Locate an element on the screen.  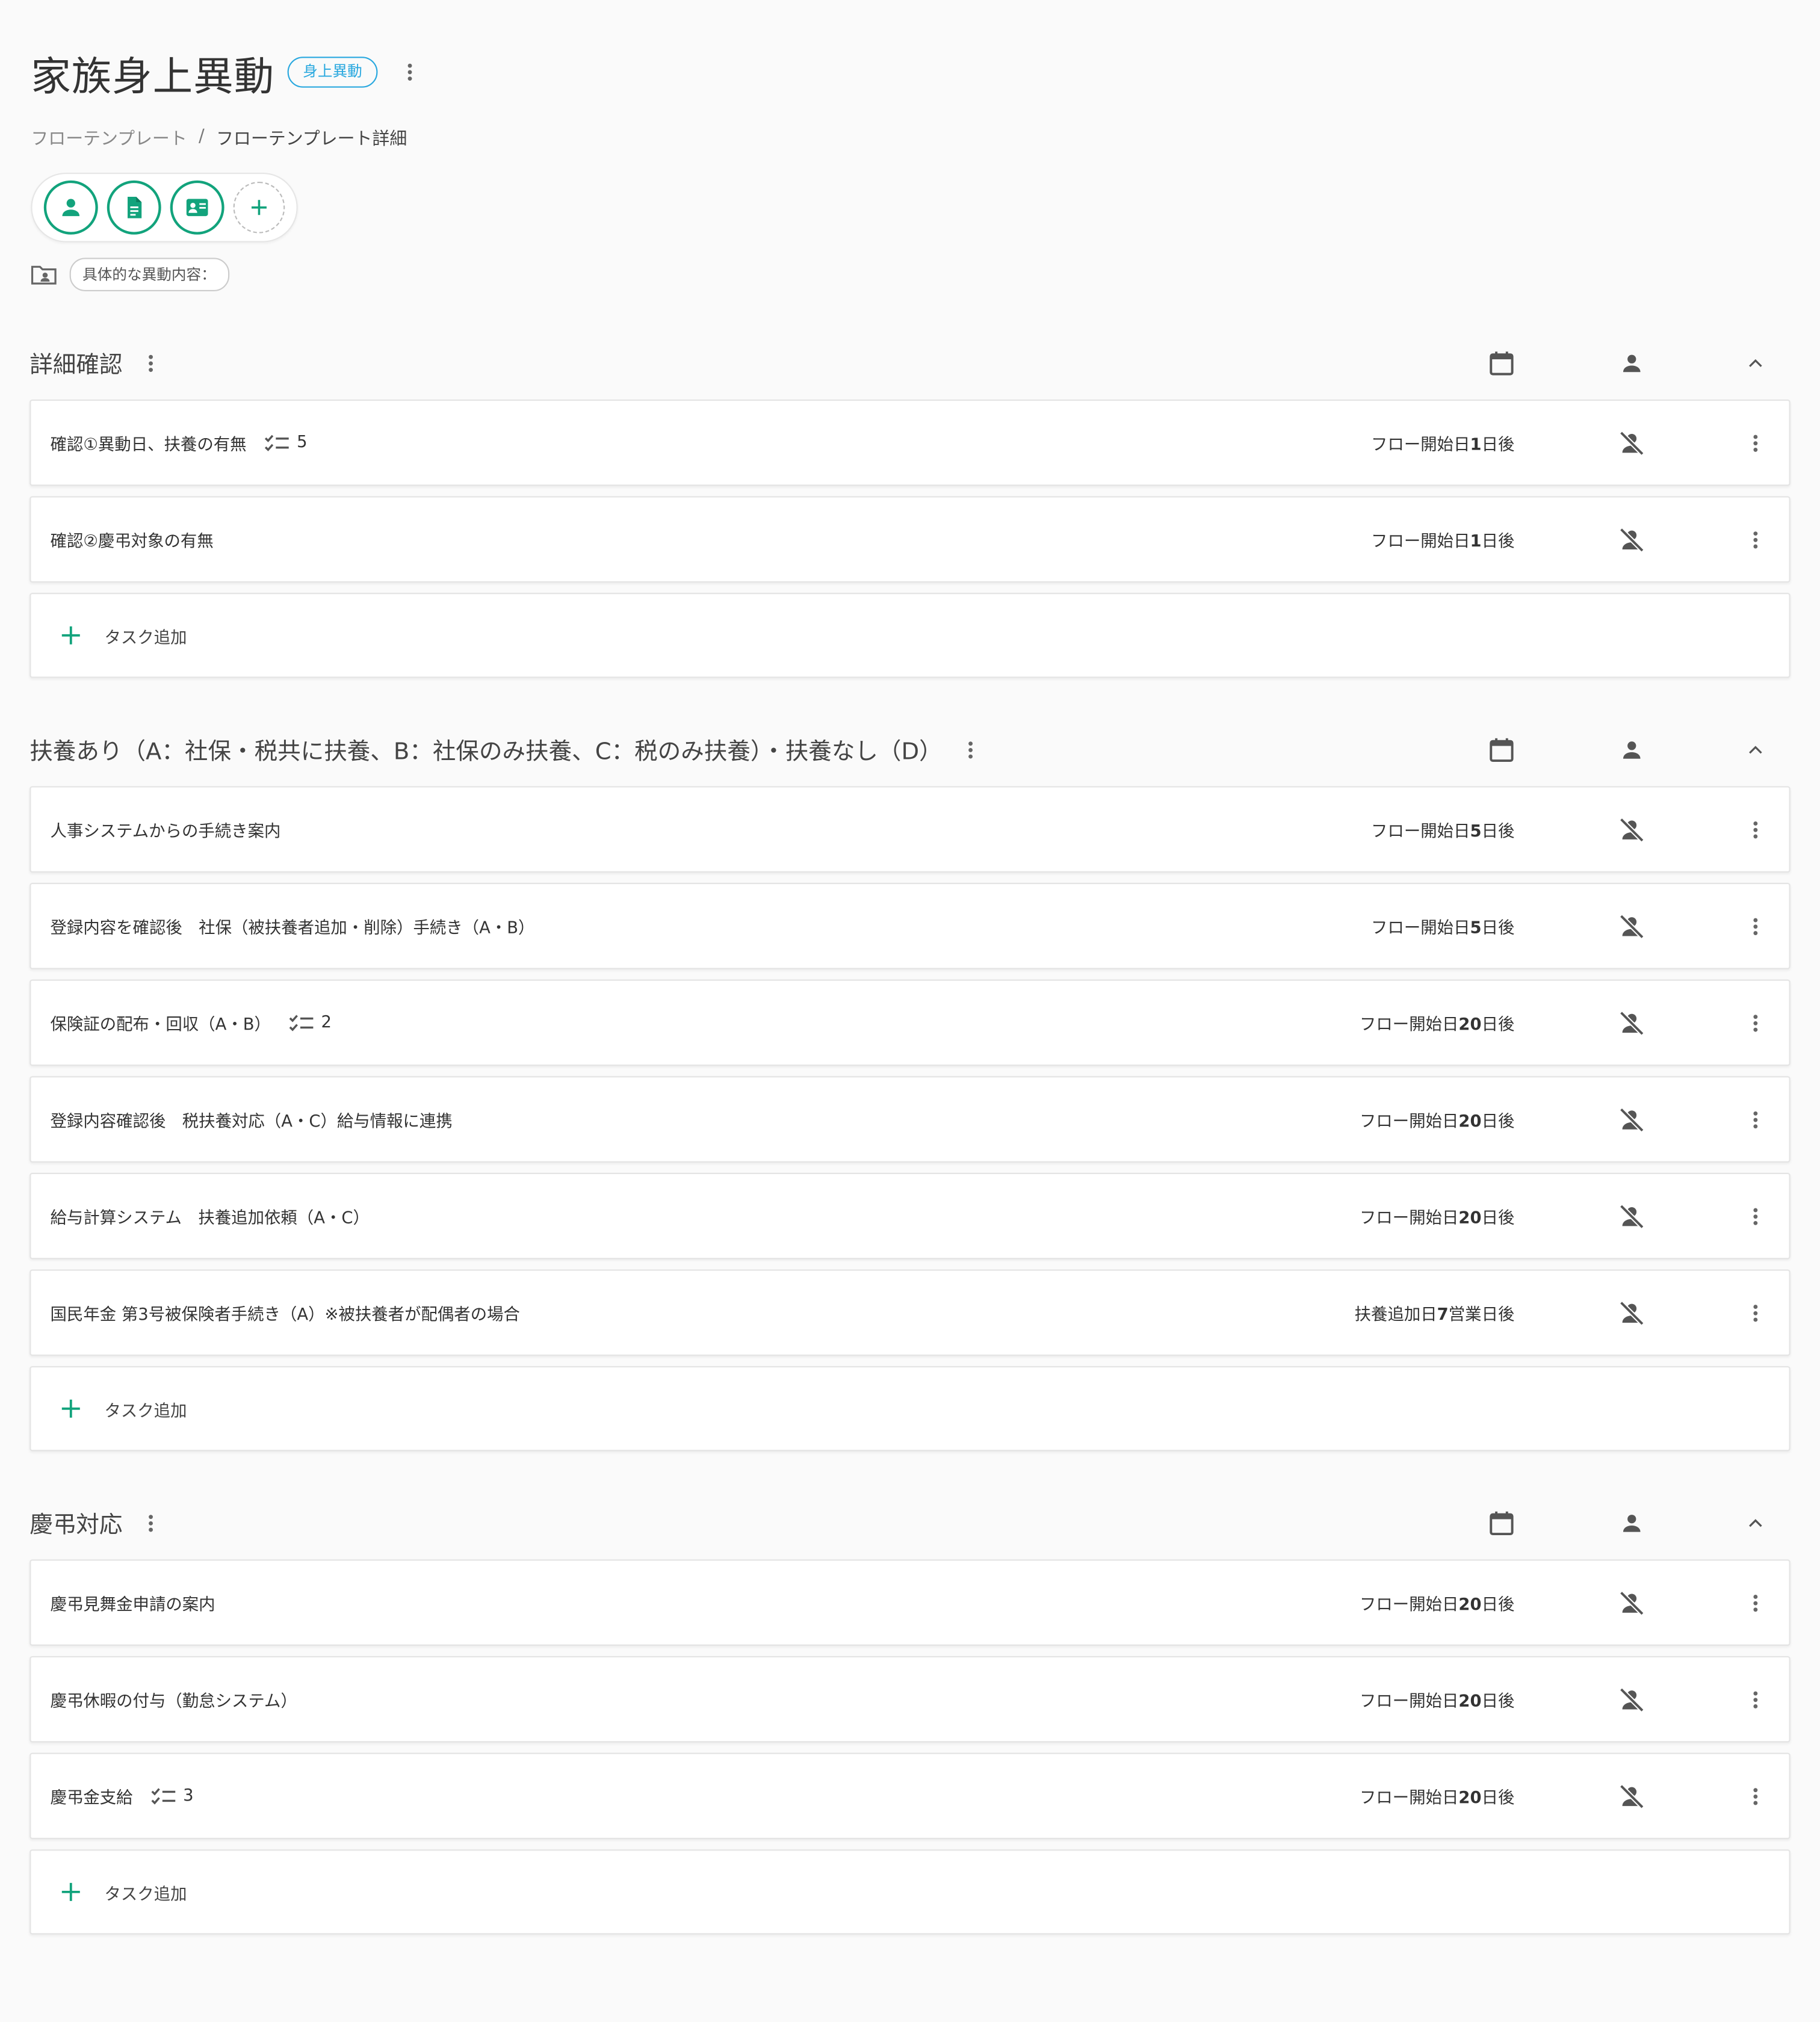
document-button is located at coordinates (134, 208).